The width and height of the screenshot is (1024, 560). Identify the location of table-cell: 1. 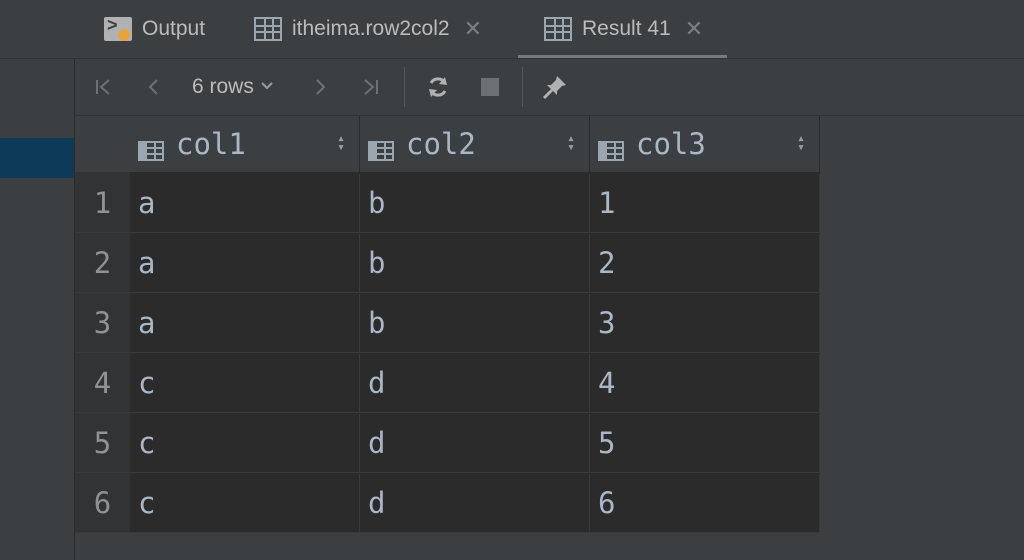
(705, 203).